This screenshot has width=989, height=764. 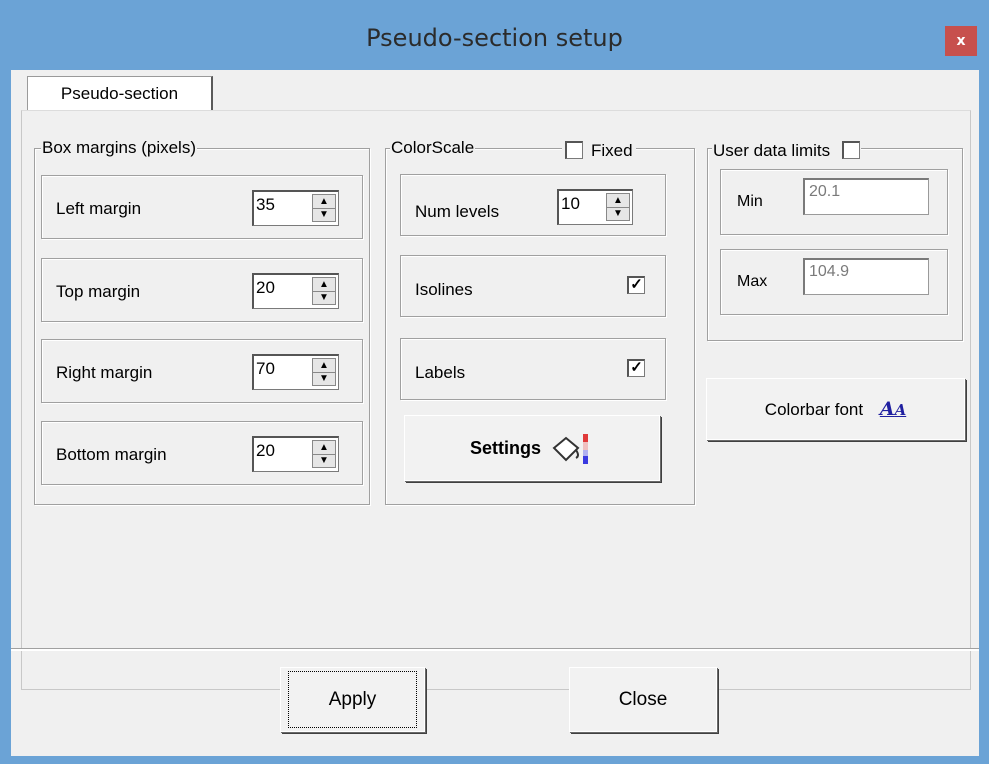 What do you see at coordinates (574, 150) in the screenshot?
I see `fixed-checkbox` at bounding box center [574, 150].